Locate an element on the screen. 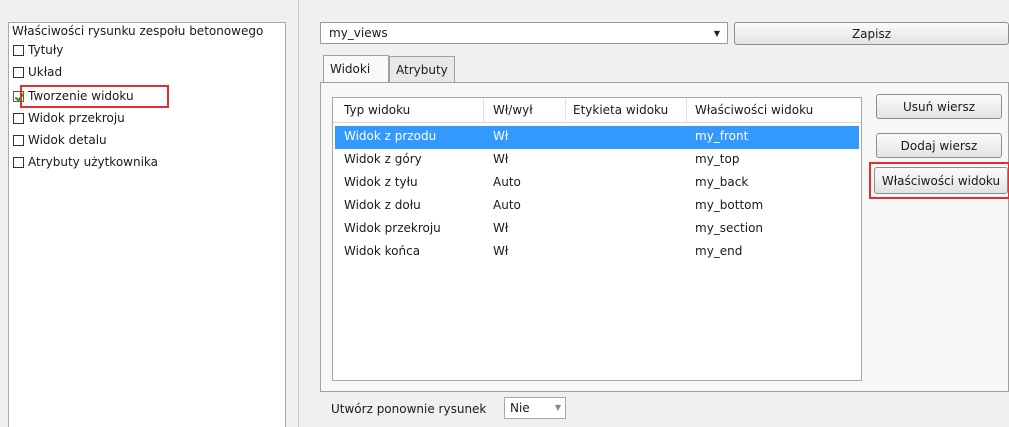 This screenshot has height=427, width=1009. checkbox-detail-view is located at coordinates (18, 140).